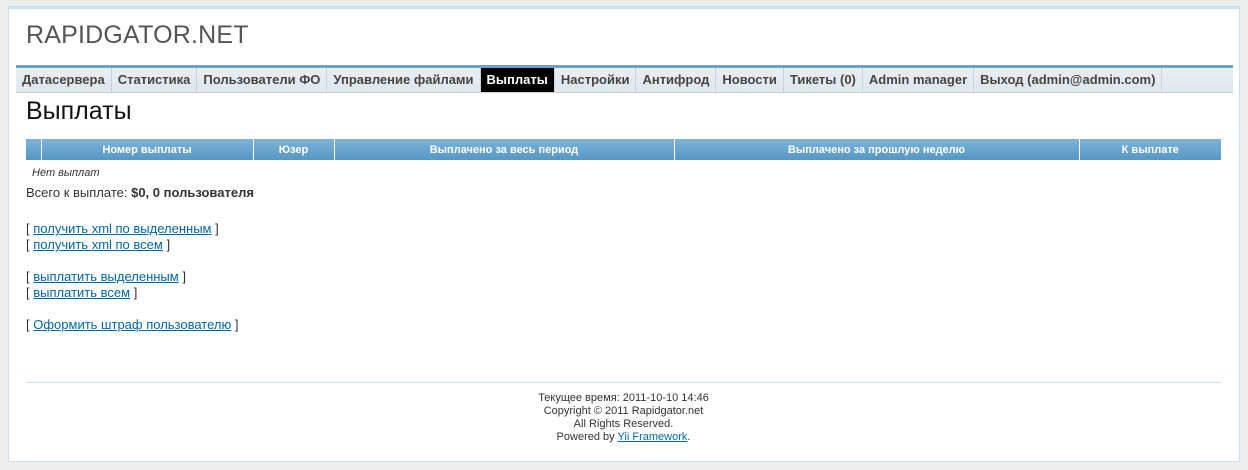 Image resolution: width=1248 pixels, height=470 pixels. Describe the element at coordinates (146, 149) in the screenshot. I see `column-header-payout-number: Номер выплаты` at that location.